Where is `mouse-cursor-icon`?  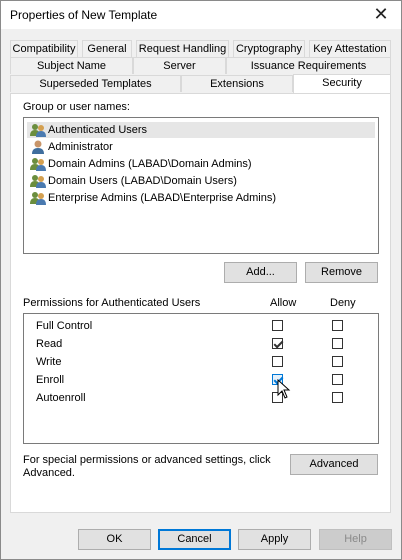 mouse-cursor-icon is located at coordinates (284, 389).